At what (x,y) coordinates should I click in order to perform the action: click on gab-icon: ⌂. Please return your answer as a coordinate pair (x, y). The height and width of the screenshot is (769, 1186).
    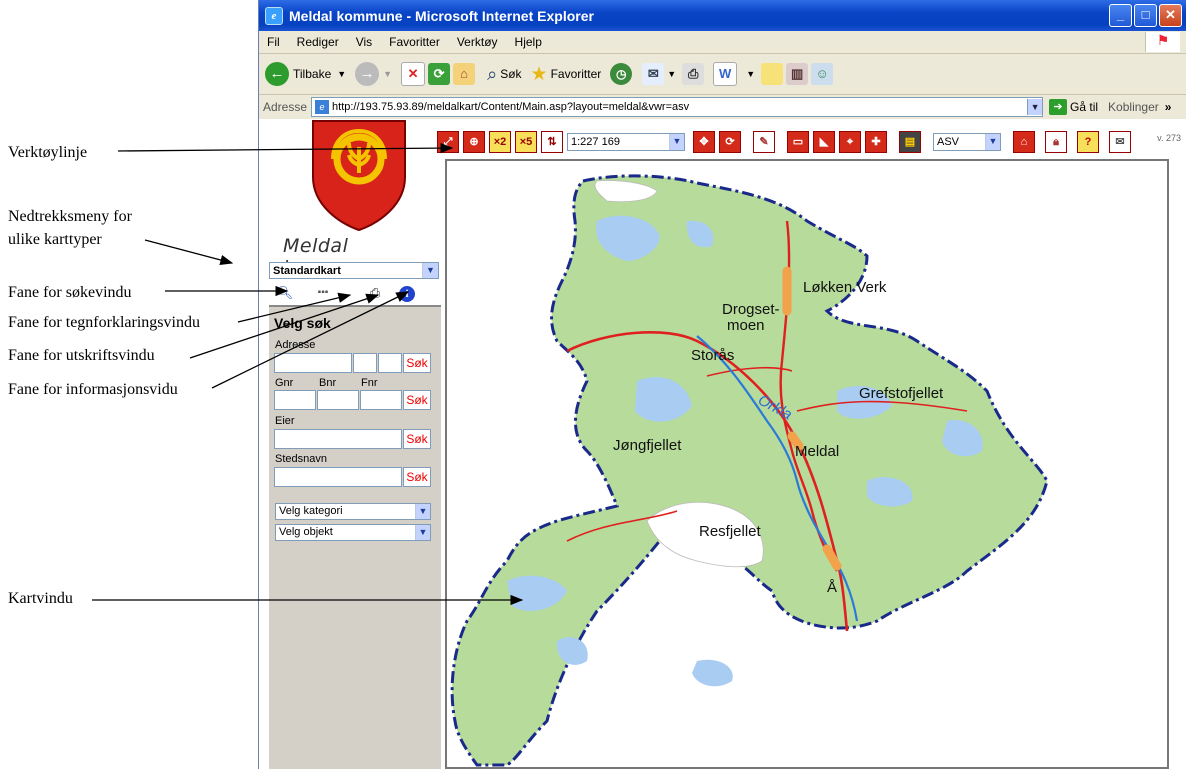
    Looking at the image, I should click on (1024, 142).